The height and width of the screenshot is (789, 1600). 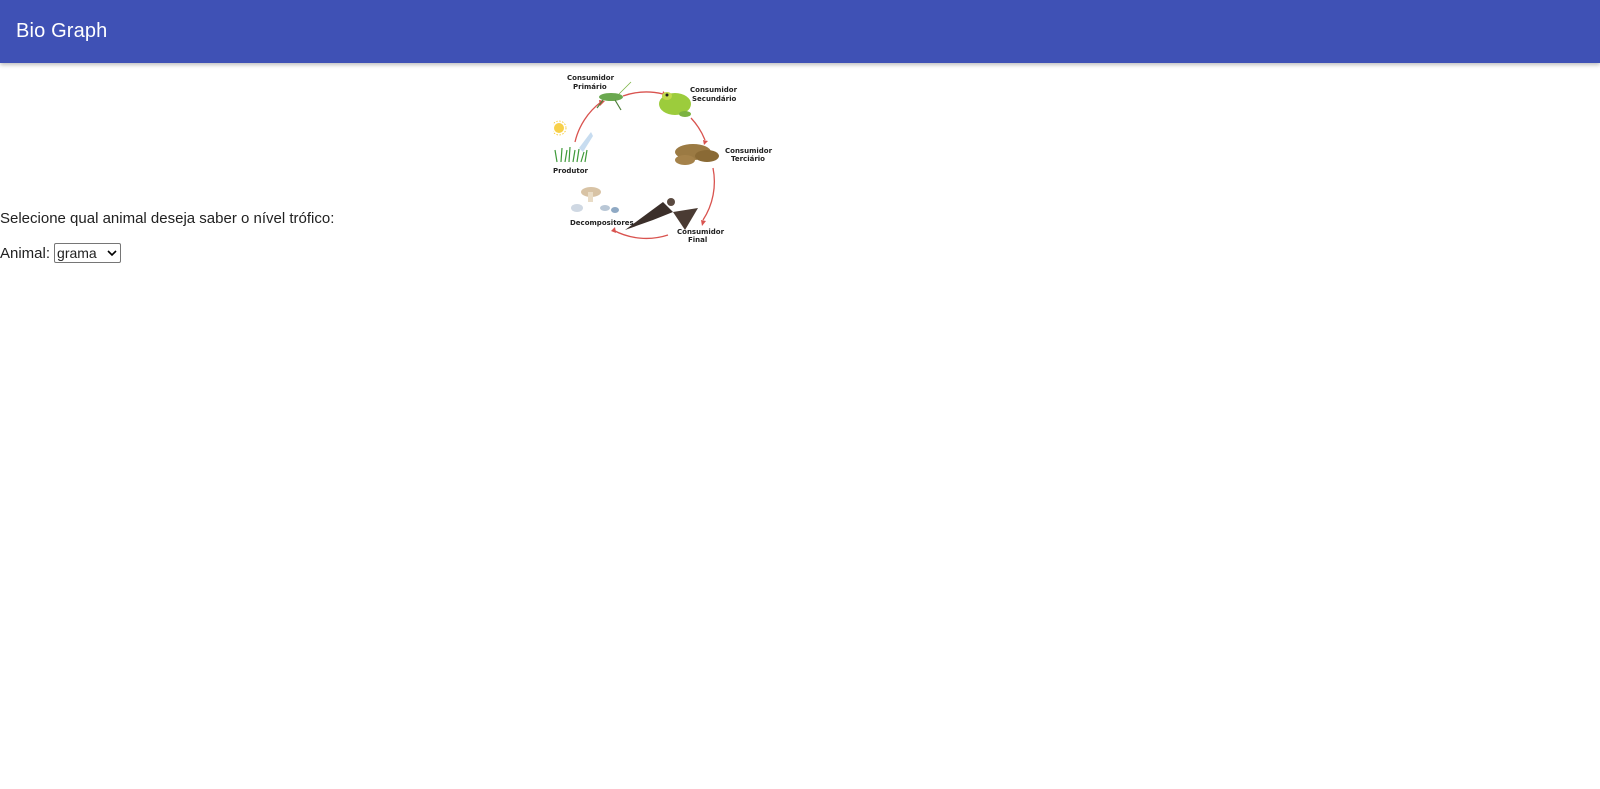 I want to click on label-primary-1: Consumidor, so click(x=591, y=78).